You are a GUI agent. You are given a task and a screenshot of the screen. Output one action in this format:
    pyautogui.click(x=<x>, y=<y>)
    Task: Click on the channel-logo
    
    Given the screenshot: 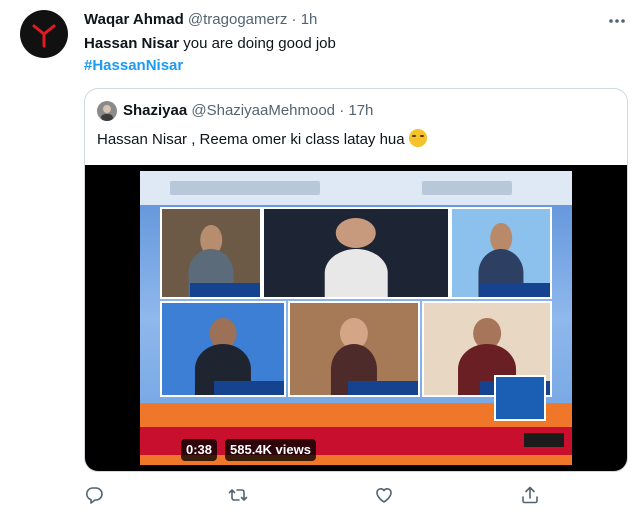 What is the action you would take?
    pyautogui.click(x=520, y=398)
    